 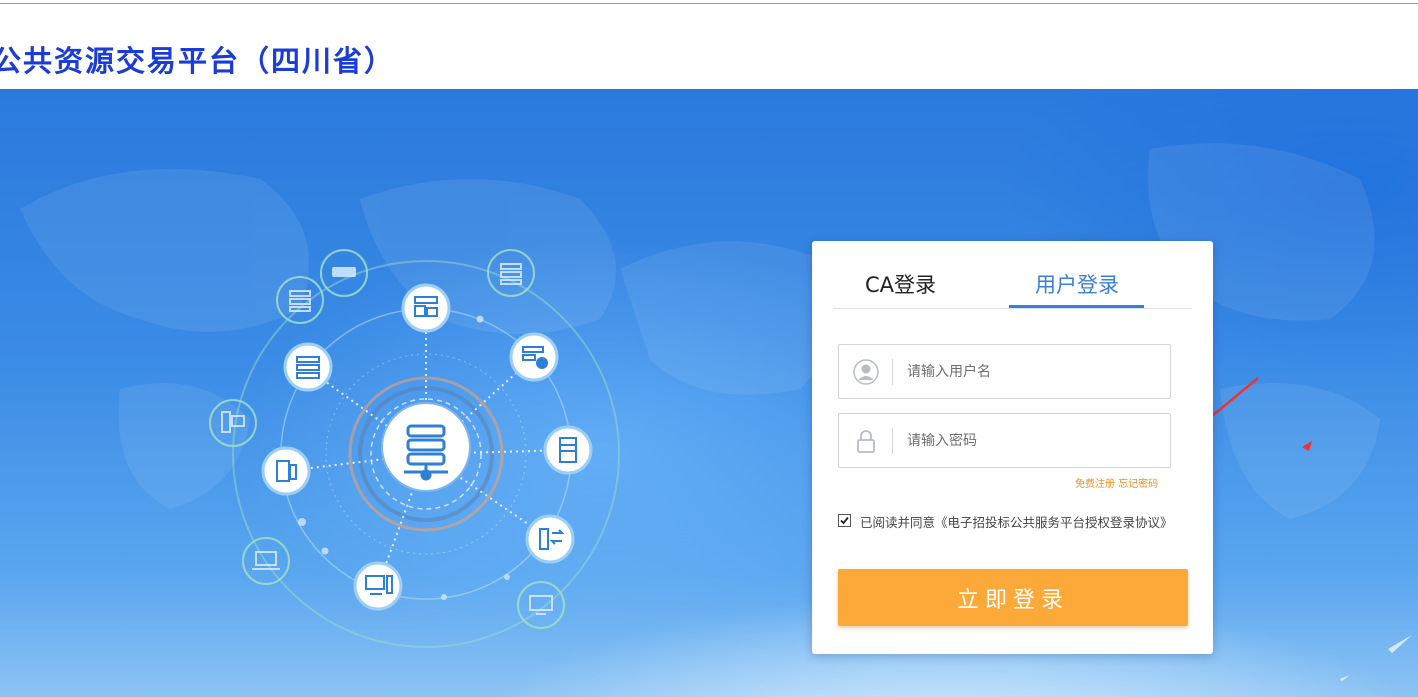 I want to click on active-tab-indicator, so click(x=1076, y=306).